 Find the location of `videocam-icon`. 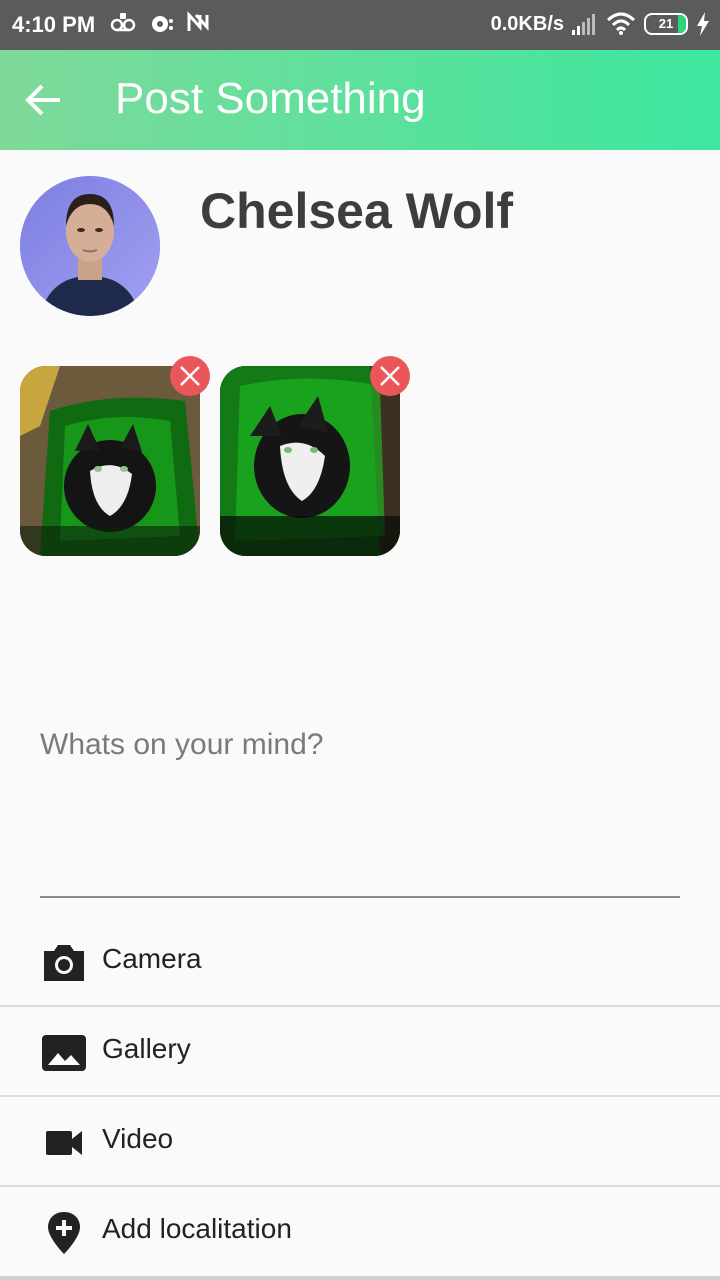

videocam-icon is located at coordinates (64, 1143).